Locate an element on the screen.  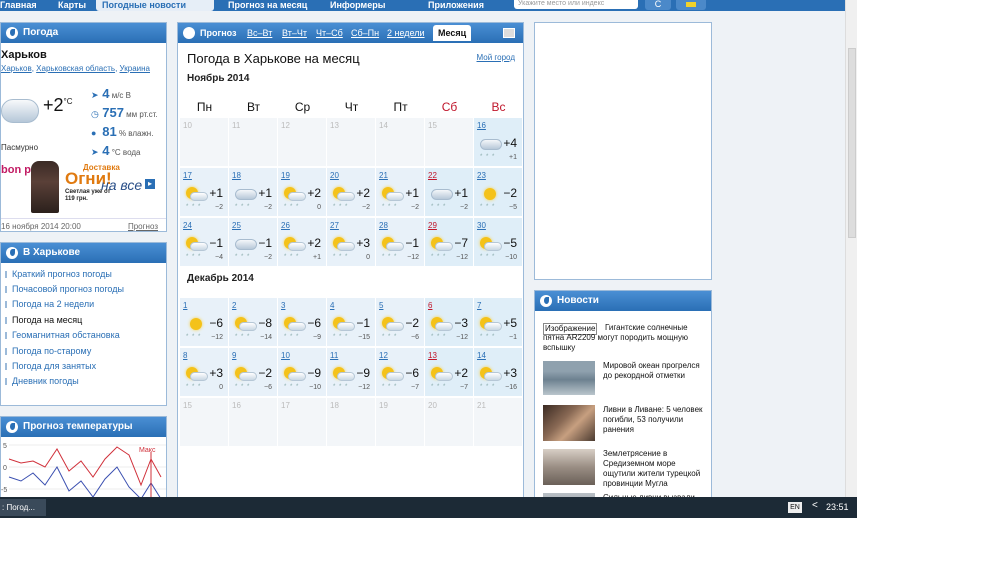
nav-tab-apps: Приложения is located at coordinates (461, 5).